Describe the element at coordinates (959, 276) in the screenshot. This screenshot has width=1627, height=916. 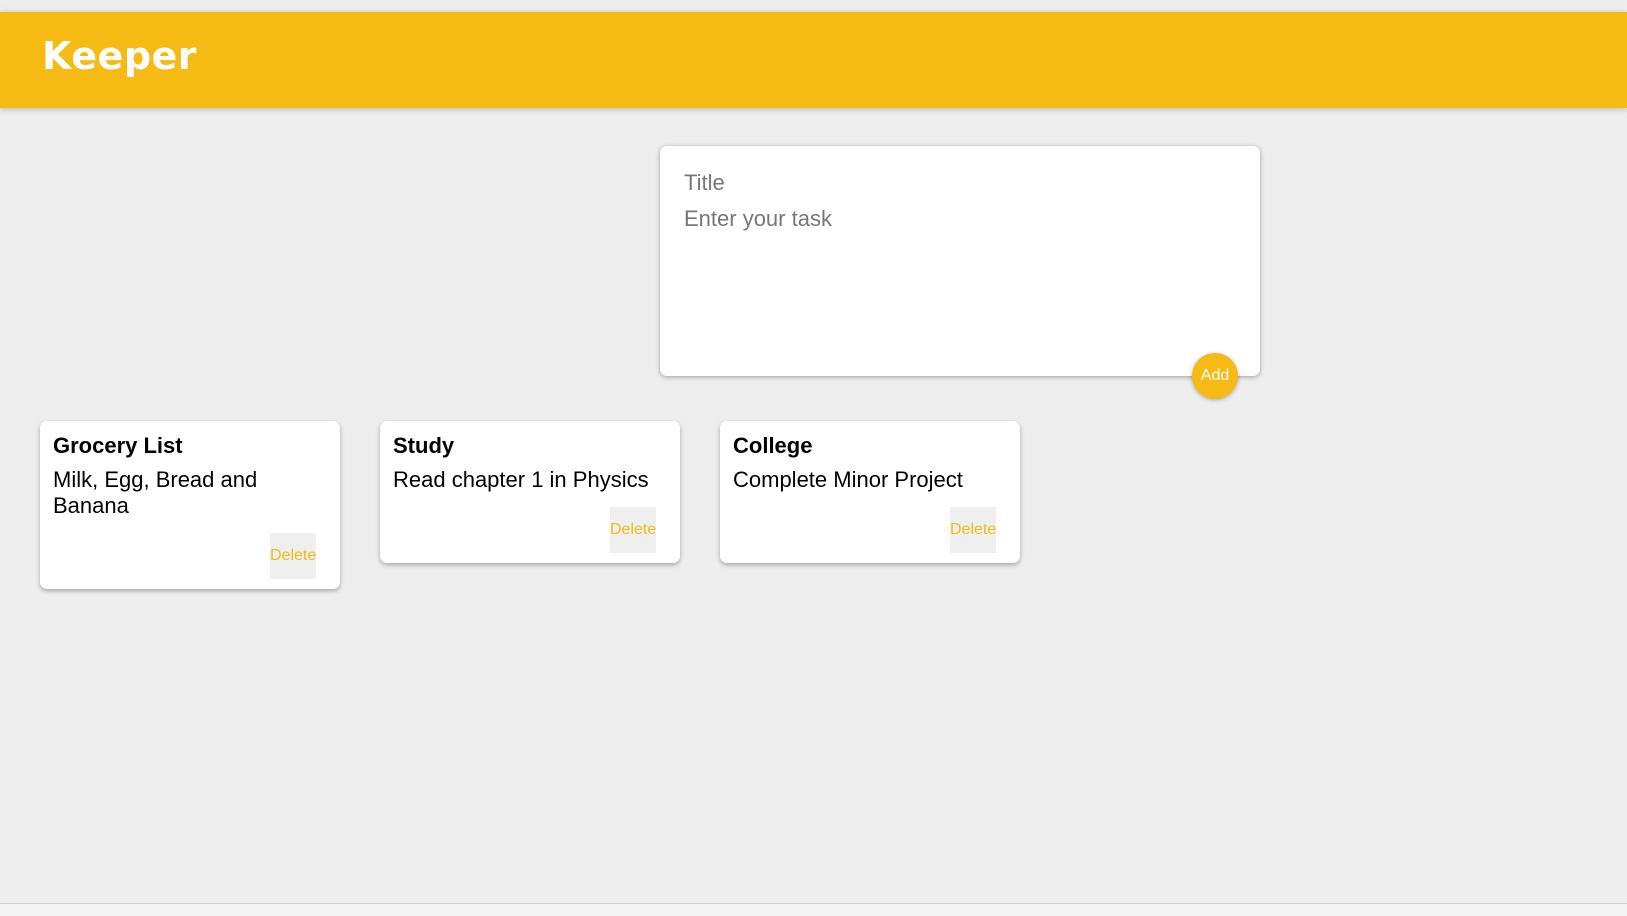
I see `note-content-input` at that location.